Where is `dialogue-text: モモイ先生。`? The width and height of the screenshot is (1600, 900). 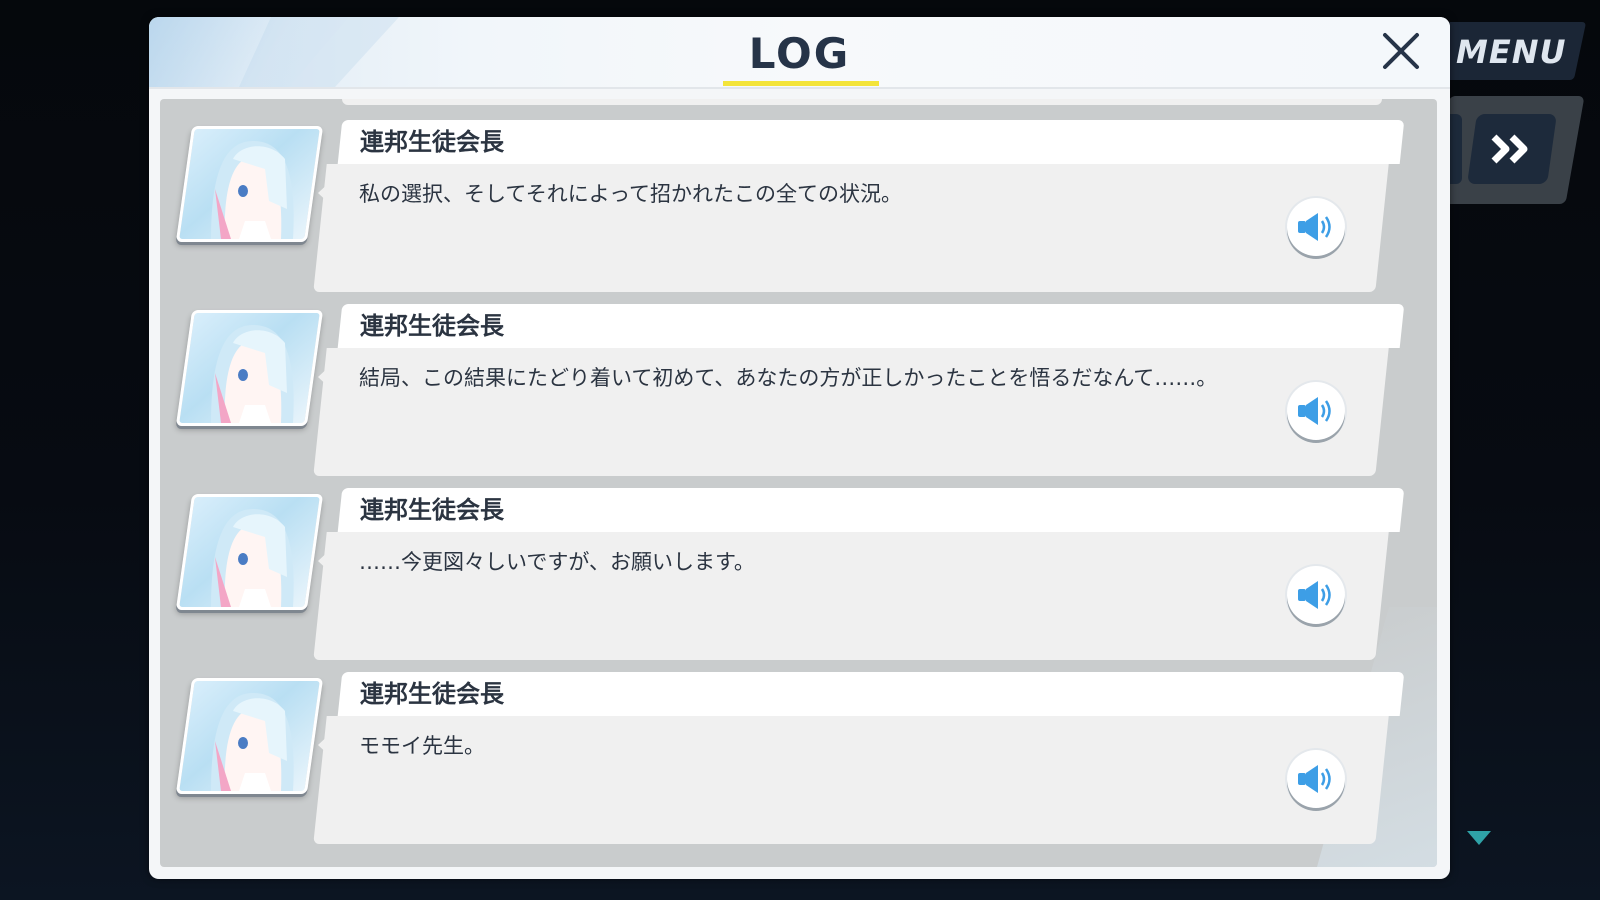
dialogue-text: モモイ先生。 is located at coordinates (422, 746).